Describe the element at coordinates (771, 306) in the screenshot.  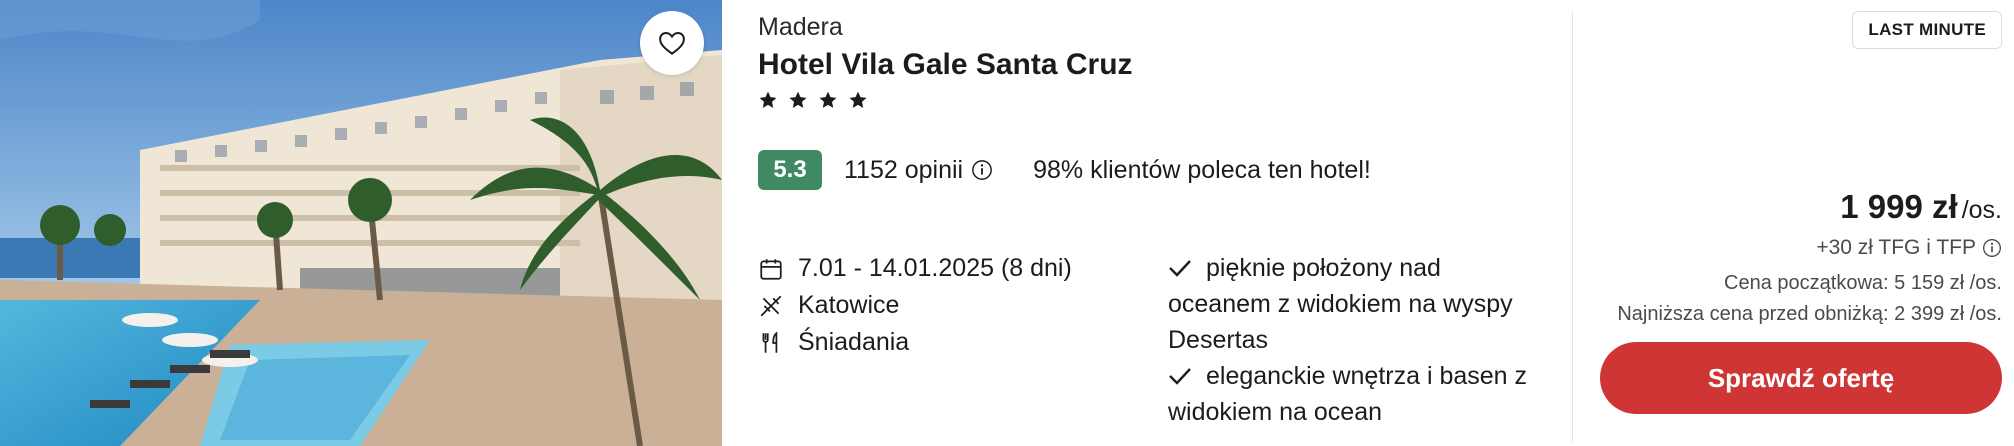
I see `plane-icon` at that location.